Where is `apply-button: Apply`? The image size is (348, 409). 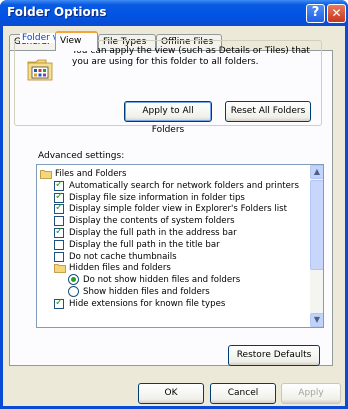
apply-button: Apply is located at coordinates (311, 393).